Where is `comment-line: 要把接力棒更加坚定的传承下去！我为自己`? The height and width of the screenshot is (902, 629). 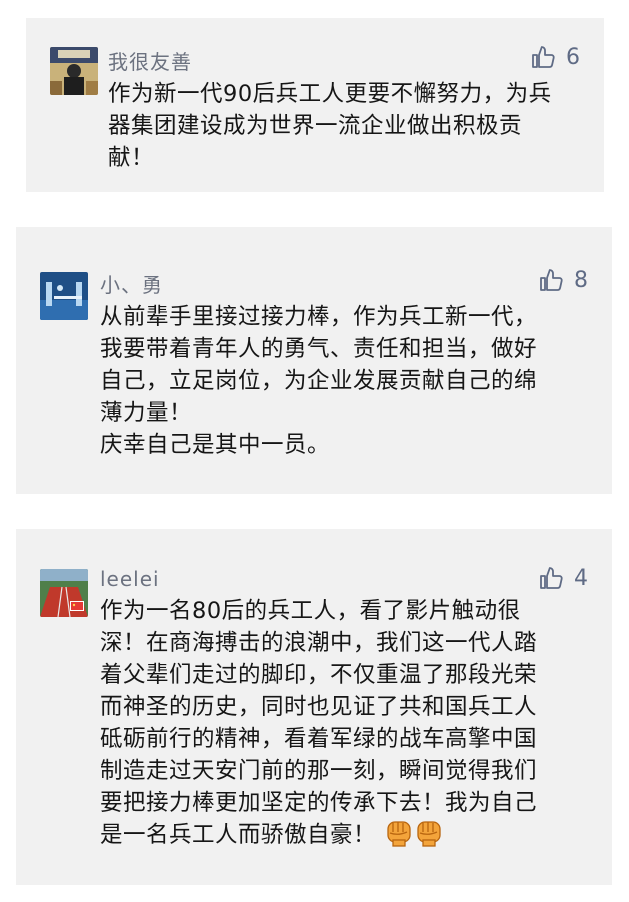 comment-line: 要把接力棒更加坚定的传承下去！我为自己 is located at coordinates (319, 803).